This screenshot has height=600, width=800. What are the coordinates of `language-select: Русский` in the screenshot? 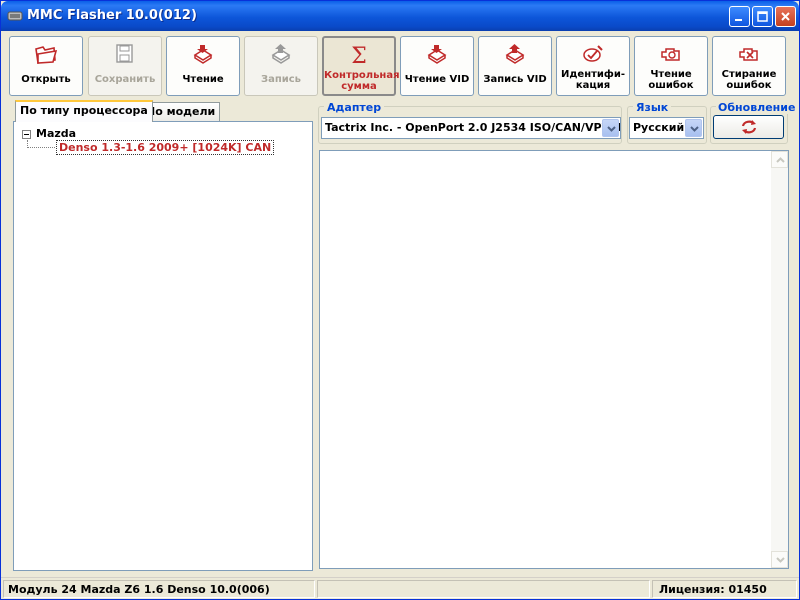 It's located at (666, 128).